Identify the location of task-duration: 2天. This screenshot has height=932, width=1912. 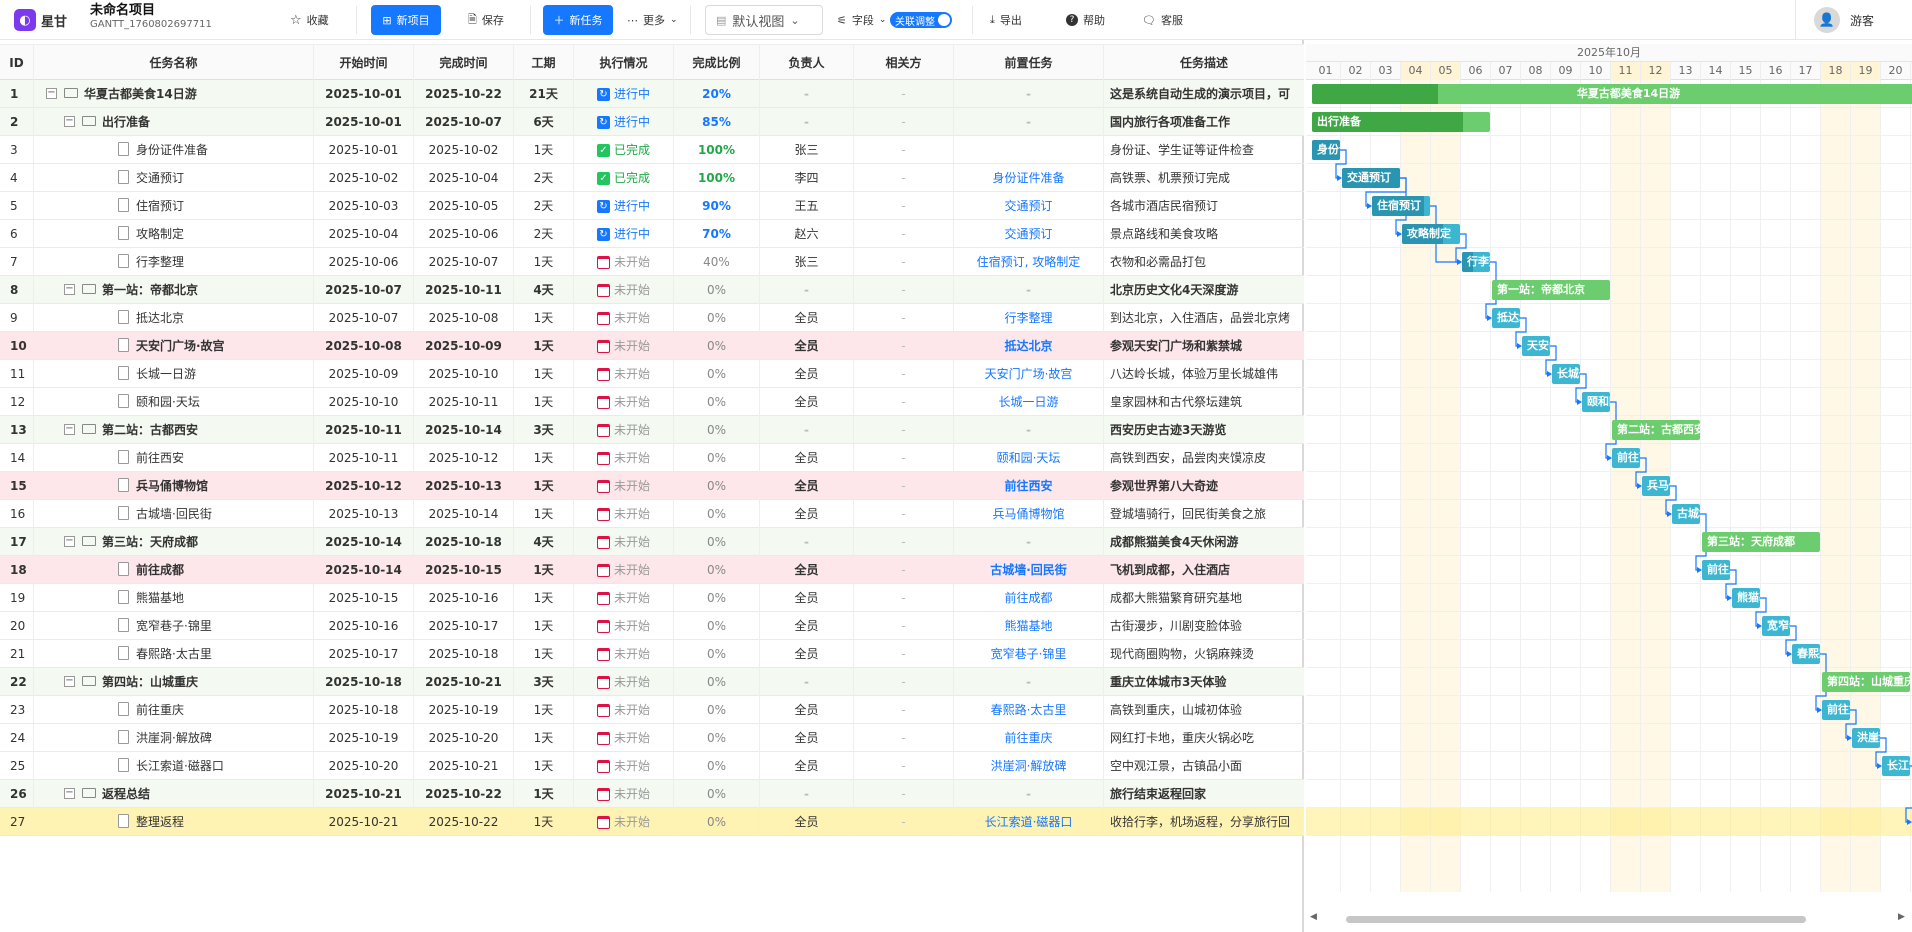
(544, 178).